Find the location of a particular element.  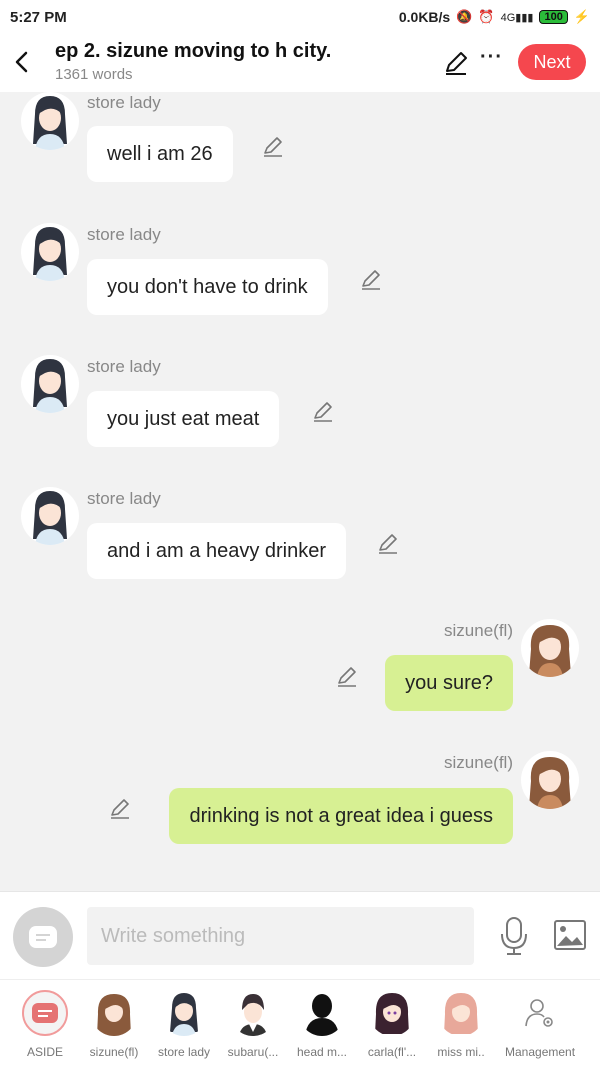

compose-bar is located at coordinates (300, 935).